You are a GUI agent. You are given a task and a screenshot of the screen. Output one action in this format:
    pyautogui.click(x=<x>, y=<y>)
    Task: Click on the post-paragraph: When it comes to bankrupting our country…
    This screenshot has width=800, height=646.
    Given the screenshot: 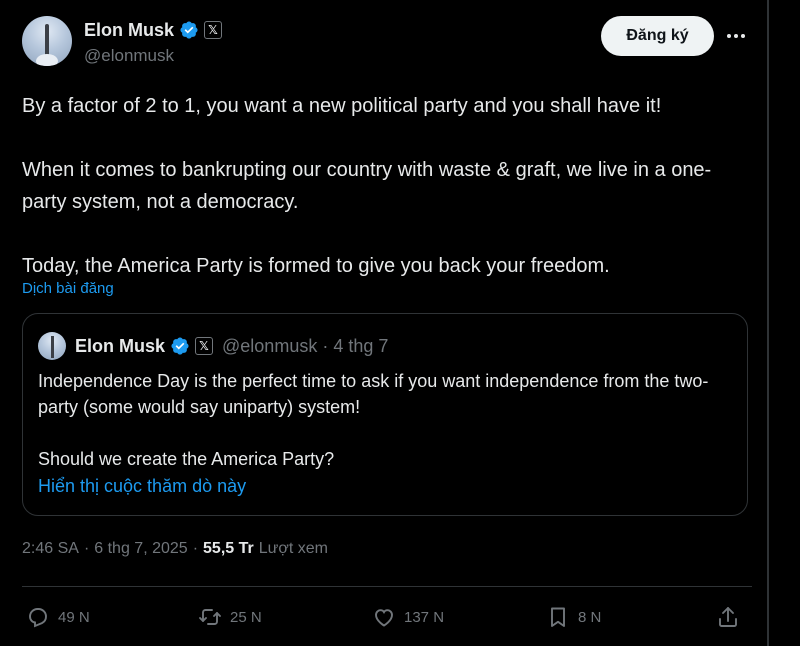 What is the action you would take?
    pyautogui.click(x=367, y=186)
    